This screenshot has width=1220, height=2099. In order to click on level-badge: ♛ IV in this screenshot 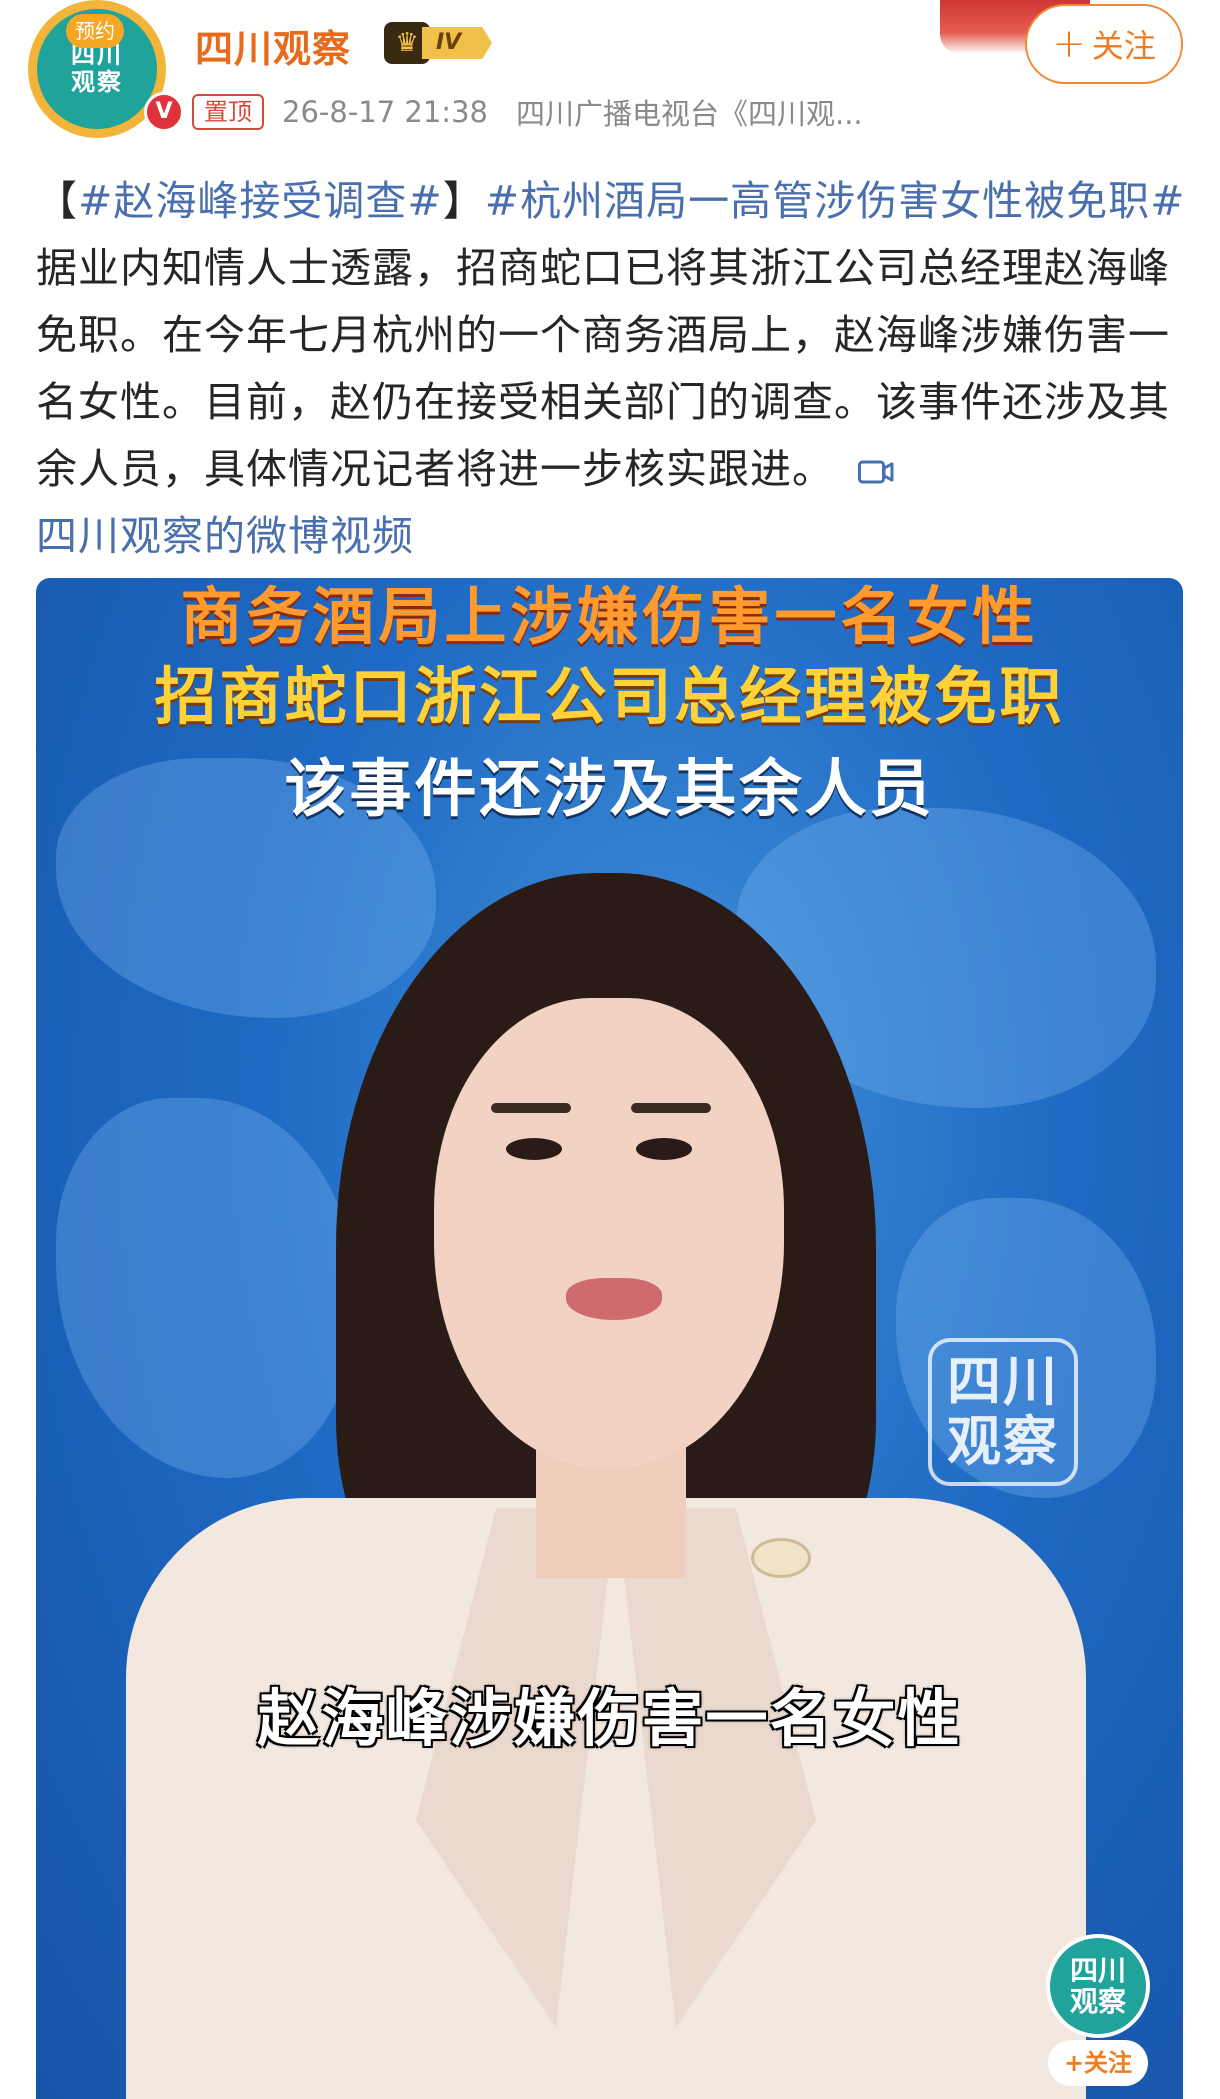, I will do `click(442, 43)`.